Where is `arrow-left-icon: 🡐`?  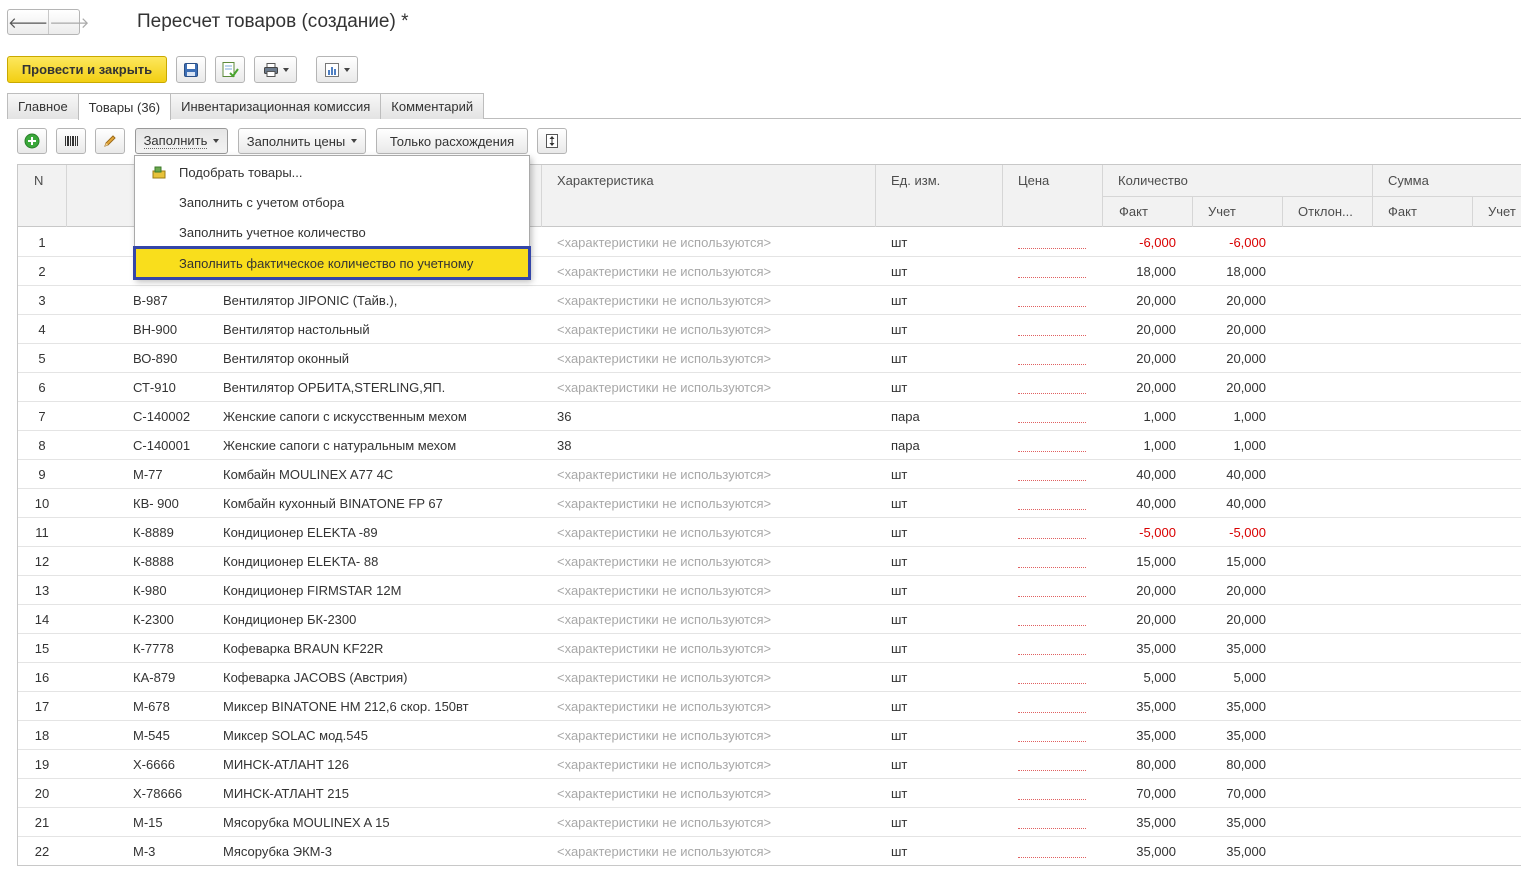
arrow-left-icon: 🡐 is located at coordinates (28, 22).